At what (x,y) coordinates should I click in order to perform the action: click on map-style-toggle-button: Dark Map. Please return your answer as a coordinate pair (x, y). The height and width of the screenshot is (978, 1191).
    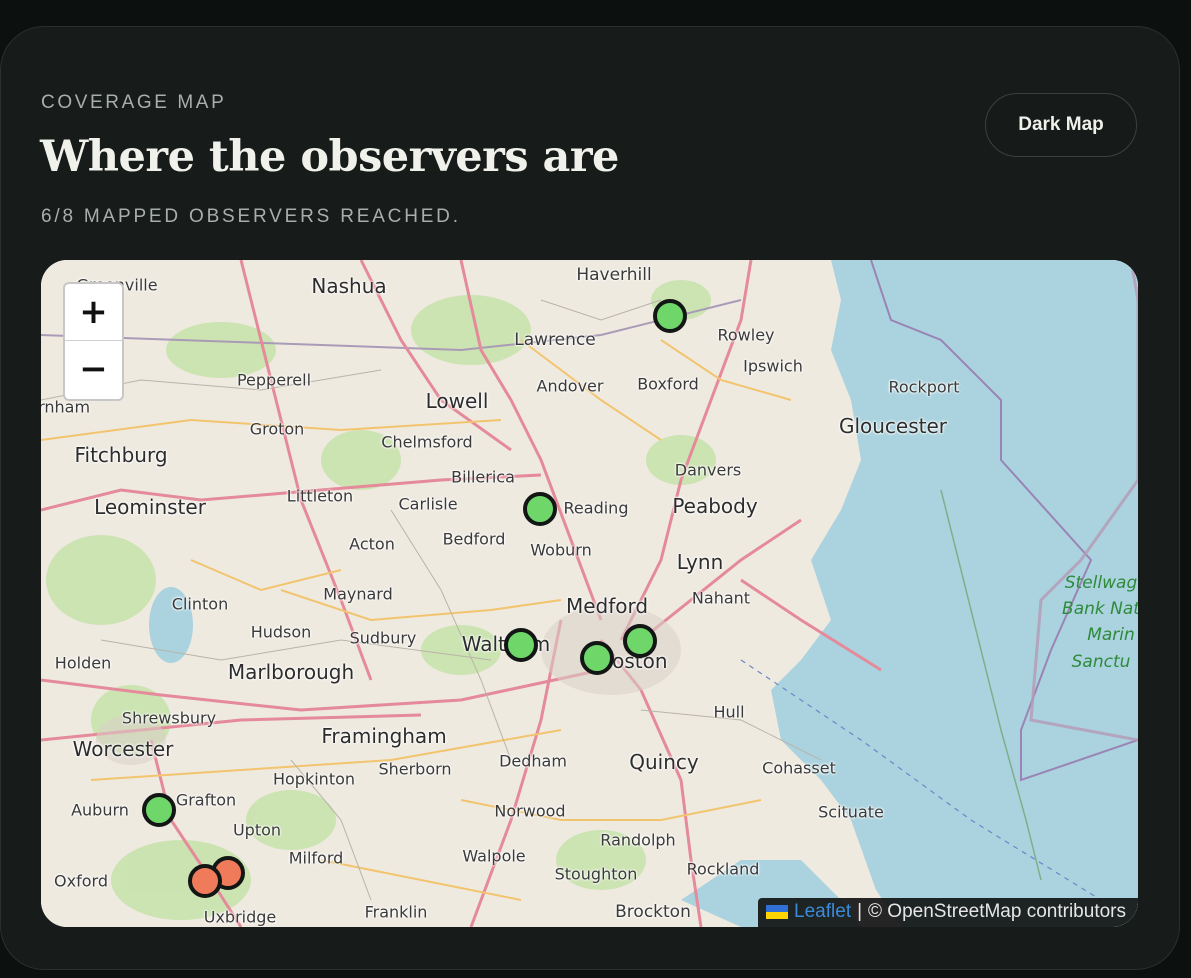
    Looking at the image, I should click on (1061, 125).